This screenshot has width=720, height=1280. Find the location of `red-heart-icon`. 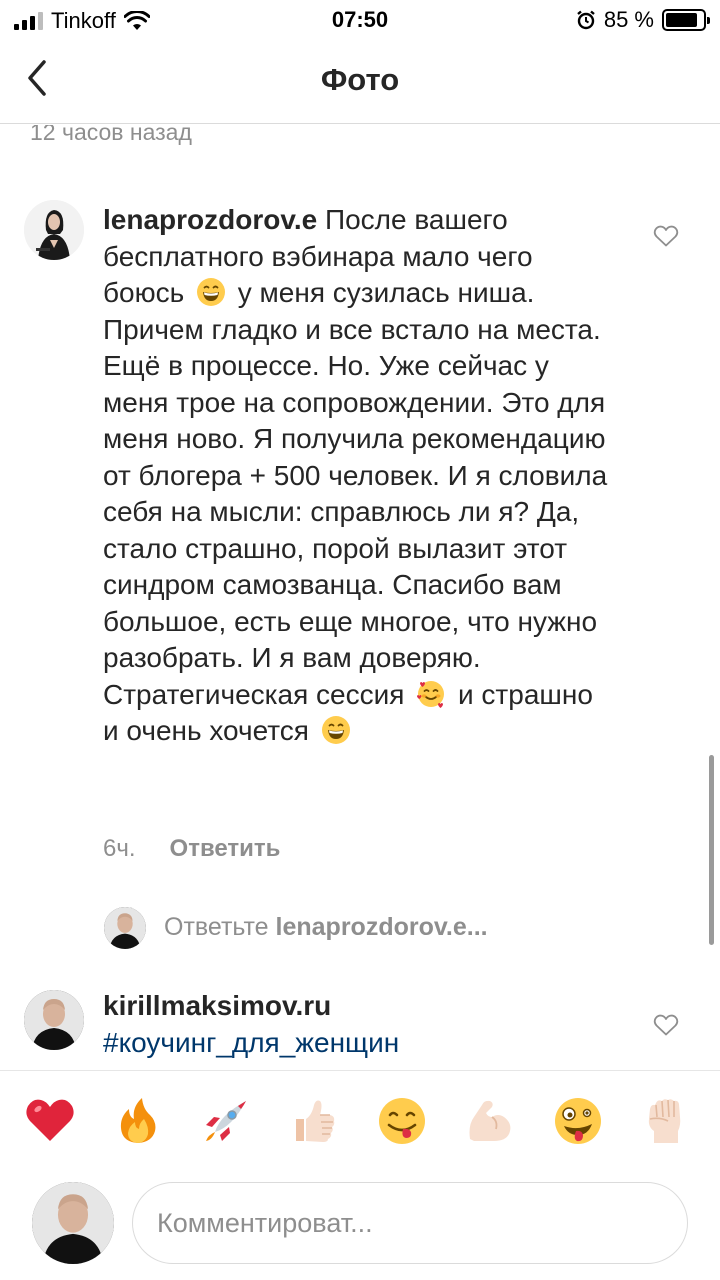

red-heart-icon is located at coordinates (50, 1121).